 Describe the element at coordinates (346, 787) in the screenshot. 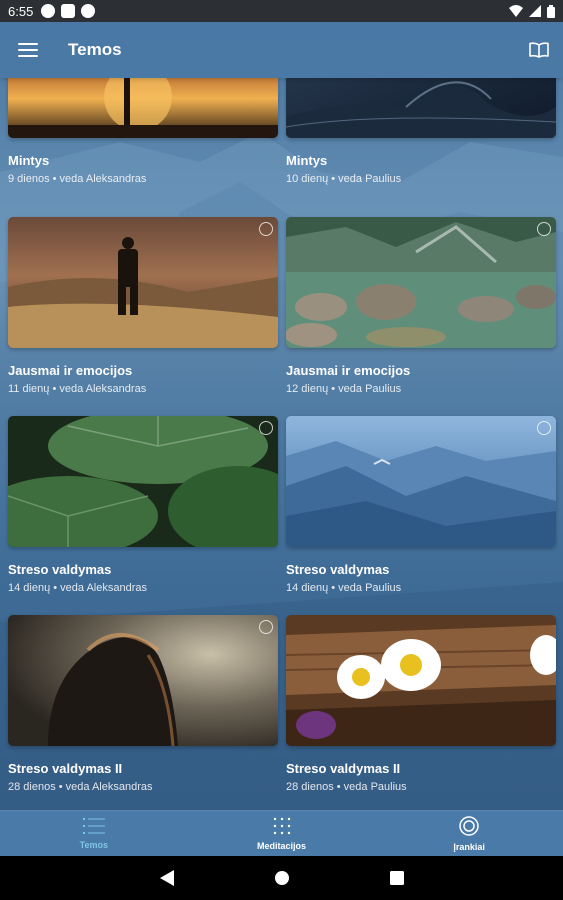

I see `card-meta: 28 dienos • veda Paulius` at that location.